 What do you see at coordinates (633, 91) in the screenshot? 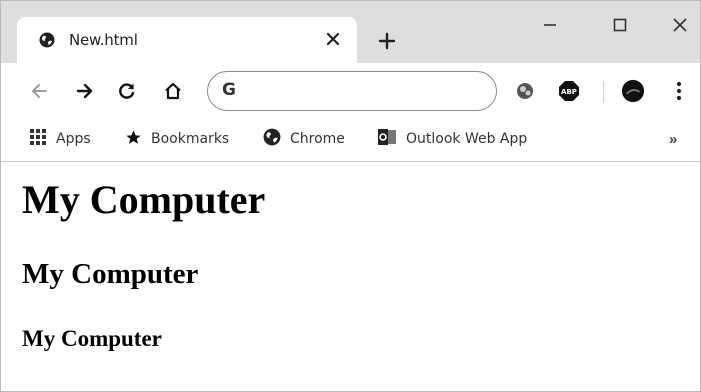
I see `profile-avatar` at bounding box center [633, 91].